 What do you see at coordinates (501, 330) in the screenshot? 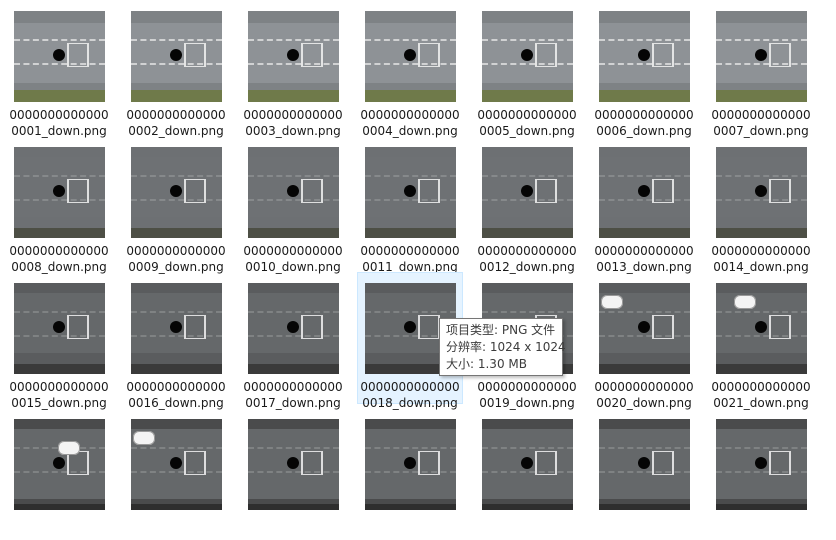
I see `tooltip-item-type: 项目类型: PNG 文件` at bounding box center [501, 330].